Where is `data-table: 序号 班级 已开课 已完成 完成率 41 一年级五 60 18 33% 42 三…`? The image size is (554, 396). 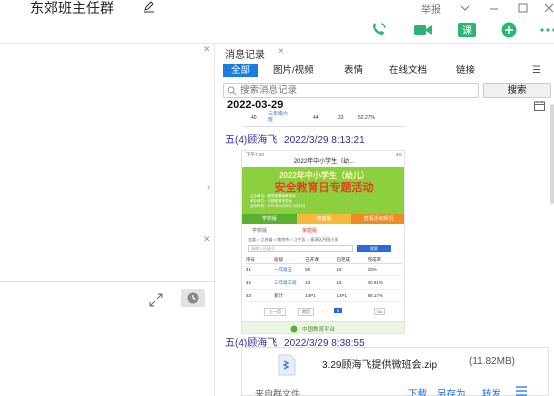
data-table: 序号 班级 已开课 已完成 完成率 41 一年级五 60 18 33% 42 三… is located at coordinates (324, 278).